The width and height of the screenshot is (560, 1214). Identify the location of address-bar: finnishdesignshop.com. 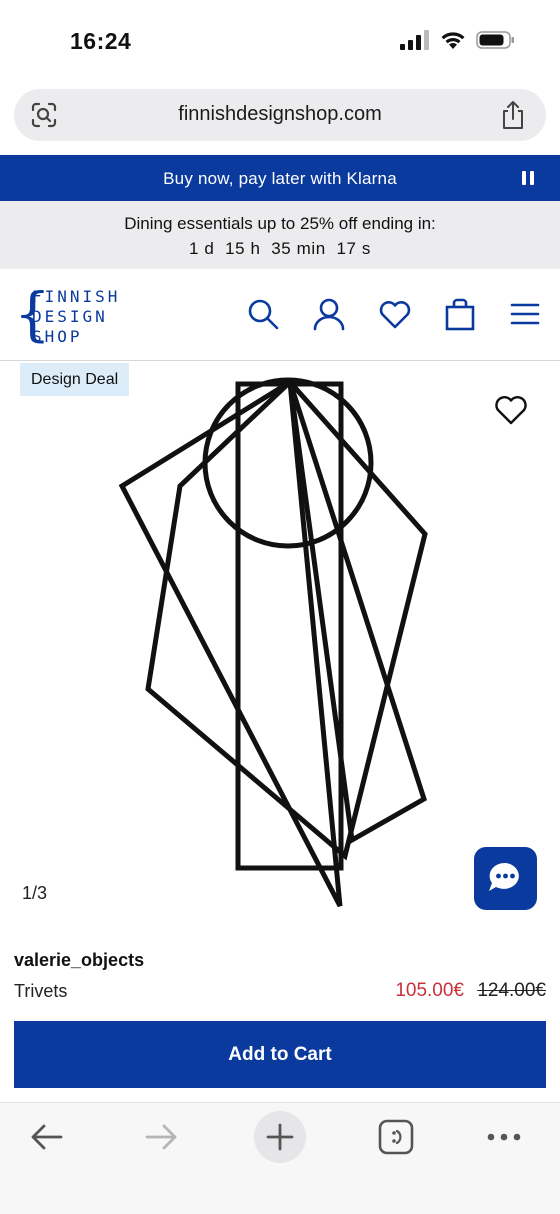
(280, 115).